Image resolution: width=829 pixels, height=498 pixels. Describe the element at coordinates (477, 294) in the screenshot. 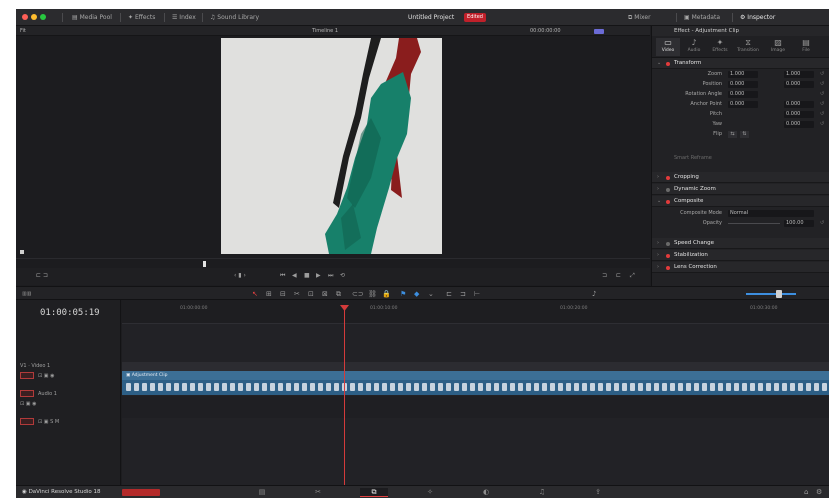

I see `zoom-custom-icon: ⊢` at that location.